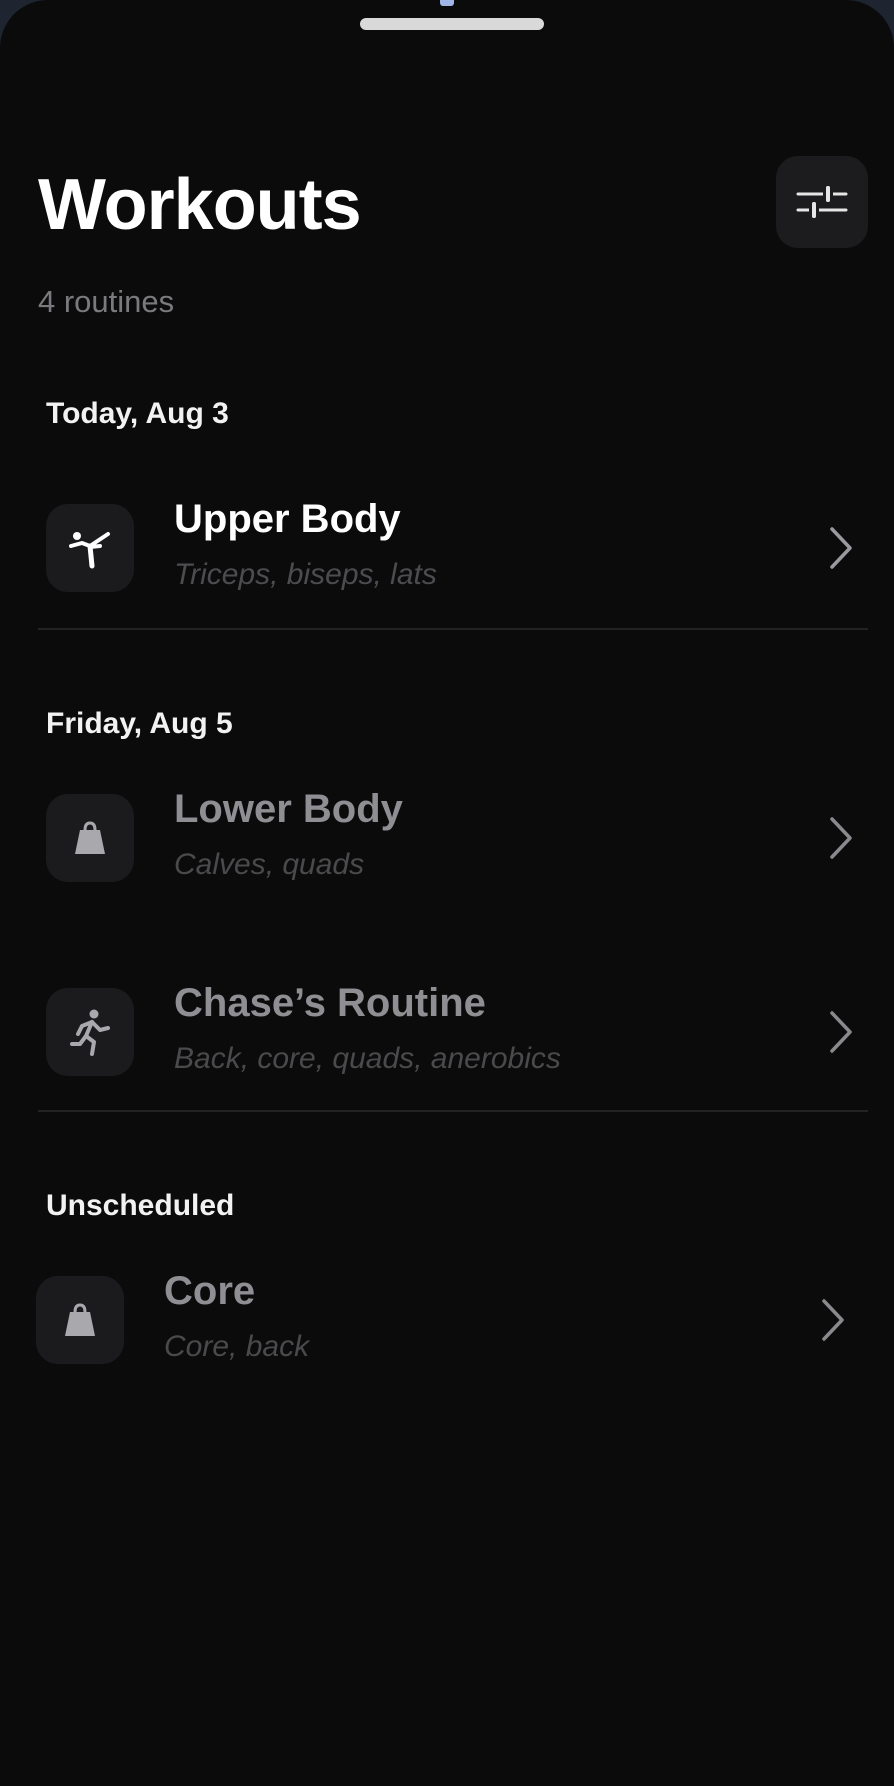  Describe the element at coordinates (139, 723) in the screenshot. I see `section-label-friday: Friday, Aug 5` at that location.